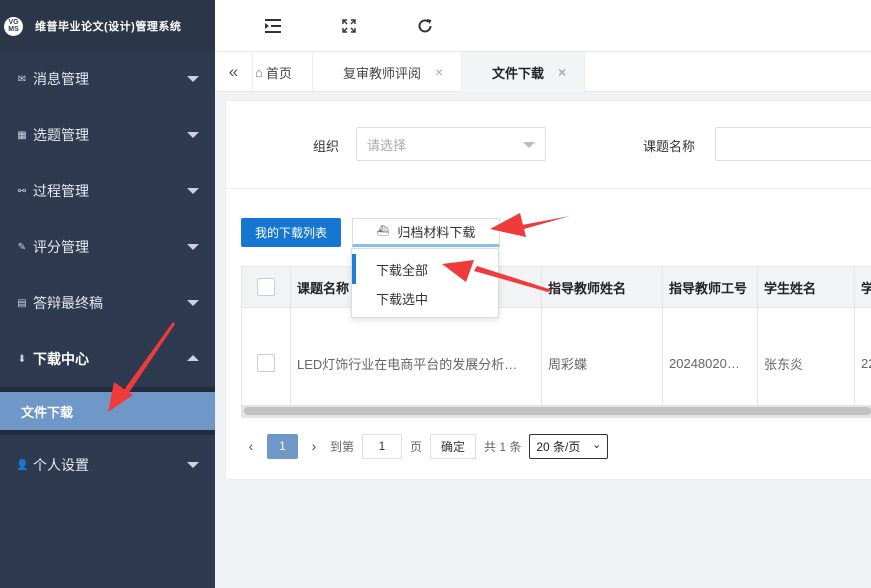 The image size is (871, 588). I want to click on cell-teacher-name: 周彩蝶, so click(602, 362).